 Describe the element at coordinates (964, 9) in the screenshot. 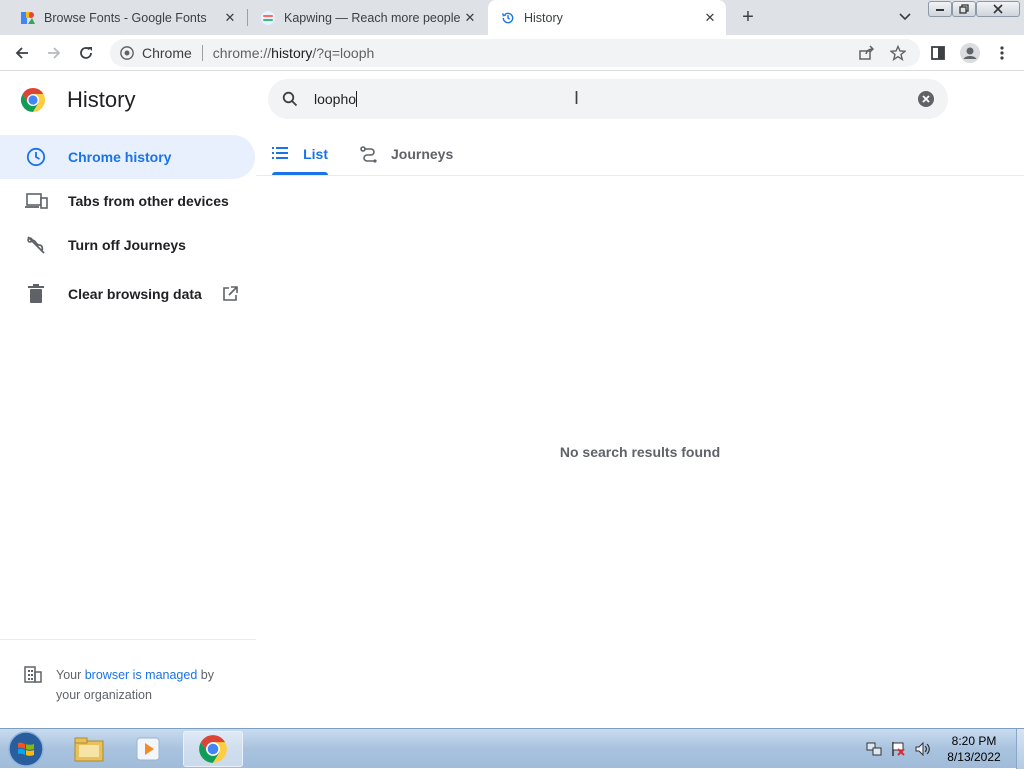

I see `restore-button` at that location.